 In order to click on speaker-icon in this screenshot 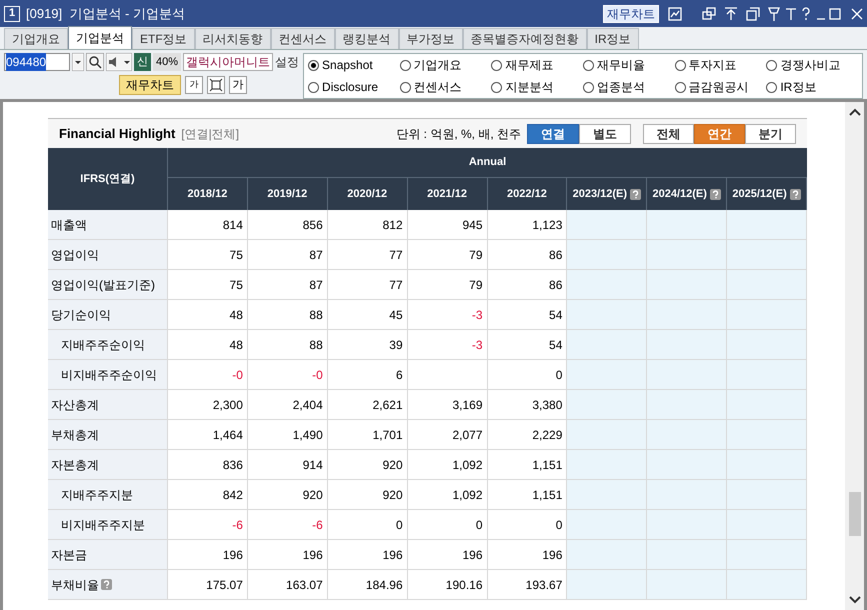, I will do `click(119, 62)`.